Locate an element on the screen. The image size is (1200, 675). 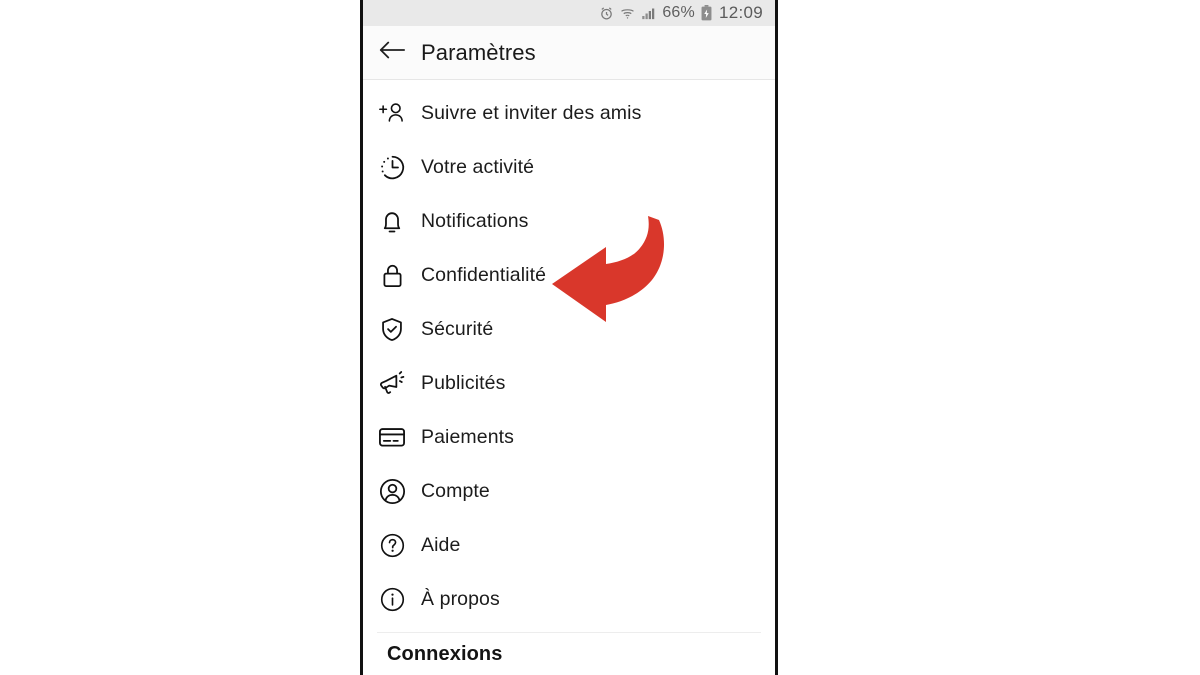
status-bar: 66% 12:09 is located at coordinates (569, 13).